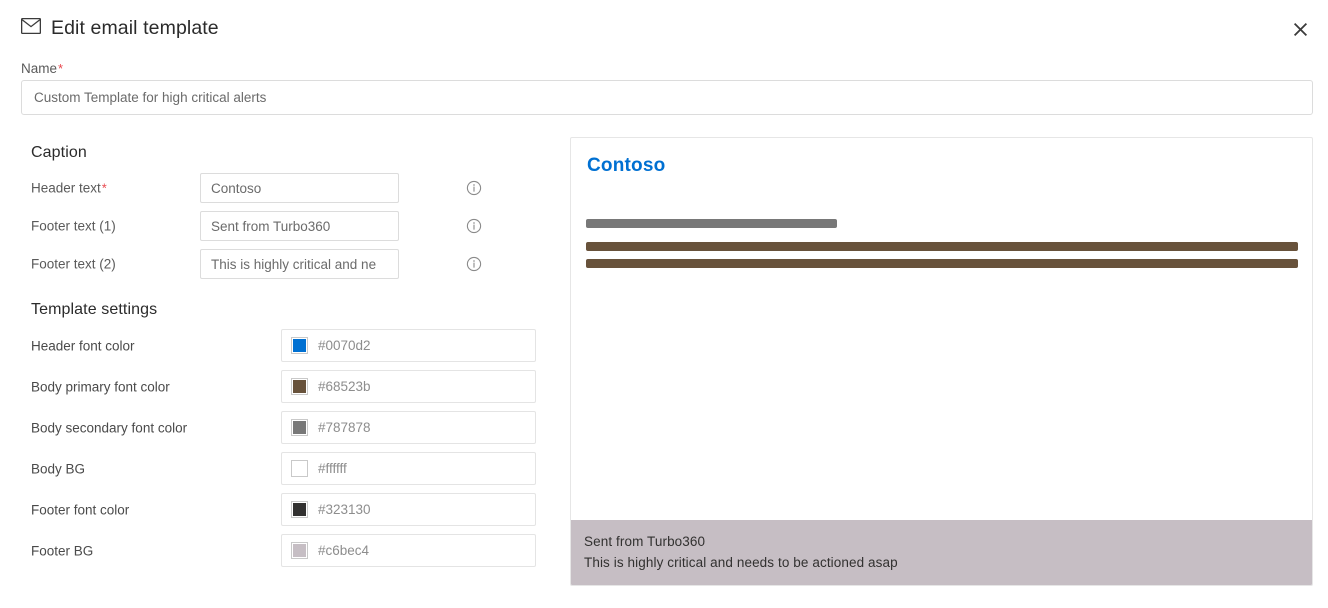 The height and width of the screenshot is (608, 1328). Describe the element at coordinates (408, 427) in the screenshot. I see `body-secondary-font-color-picker: #787878` at that location.